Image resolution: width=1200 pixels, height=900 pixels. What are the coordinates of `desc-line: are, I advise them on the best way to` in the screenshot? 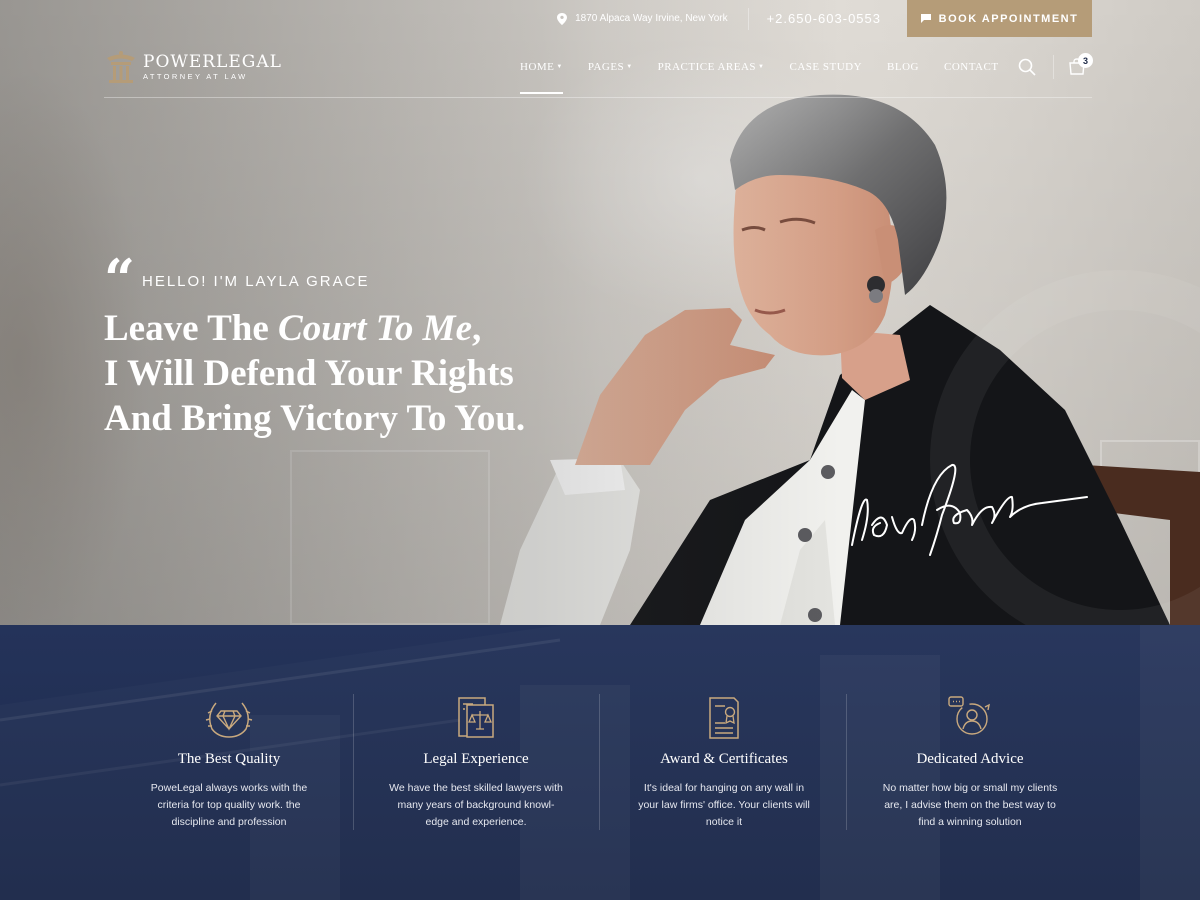 It's located at (970, 805).